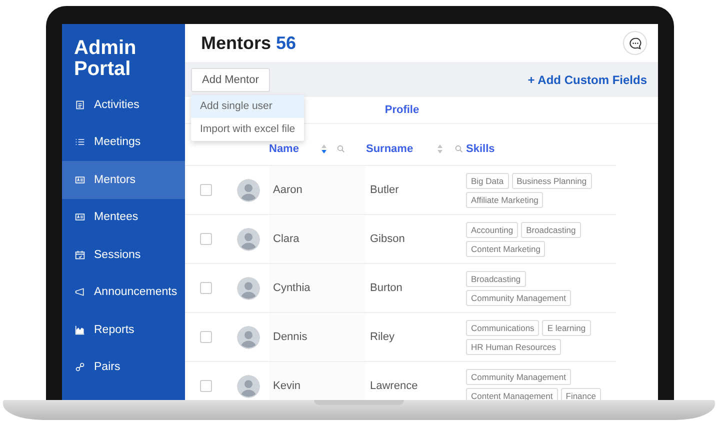 The image size is (718, 437). I want to click on skill-tag: Communications, so click(503, 328).